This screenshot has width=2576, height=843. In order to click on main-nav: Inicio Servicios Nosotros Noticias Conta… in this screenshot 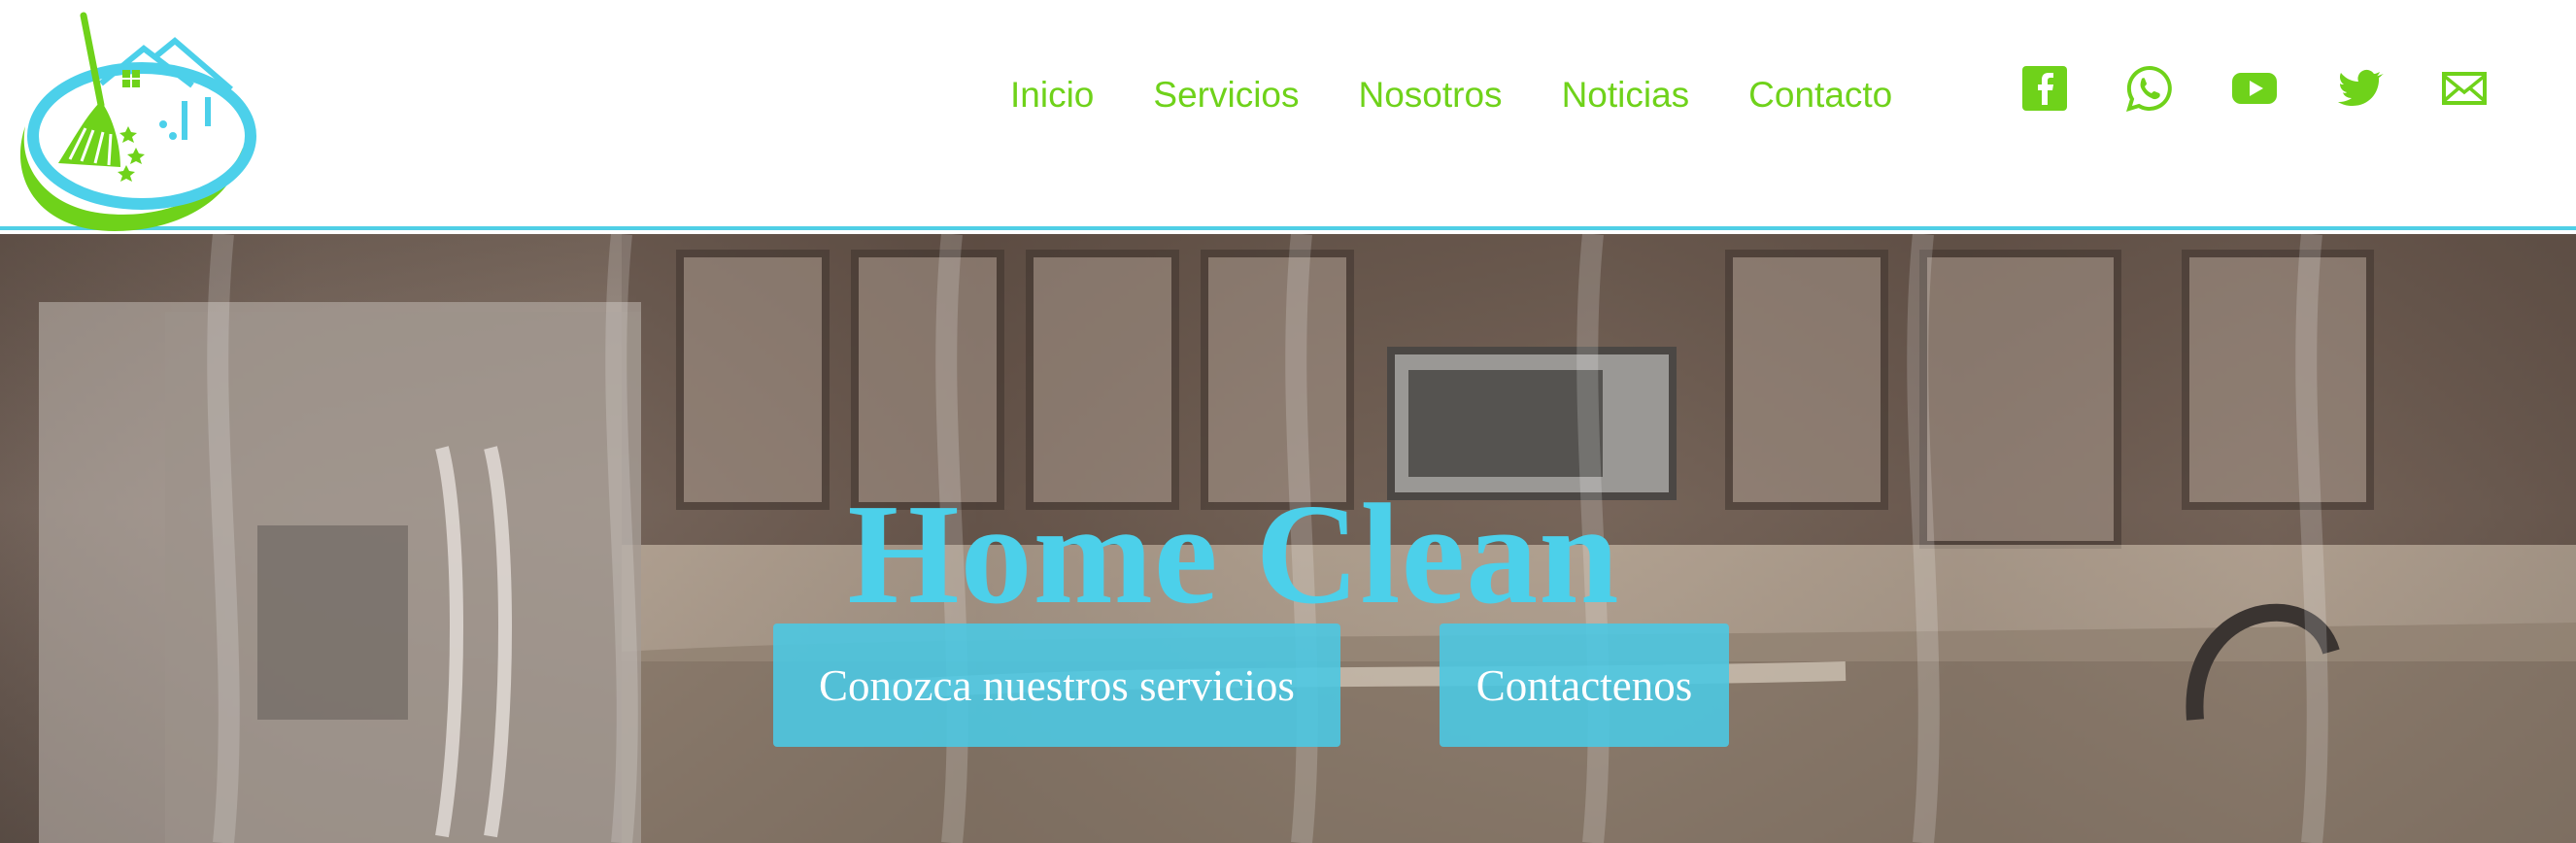, I will do `click(1451, 95)`.